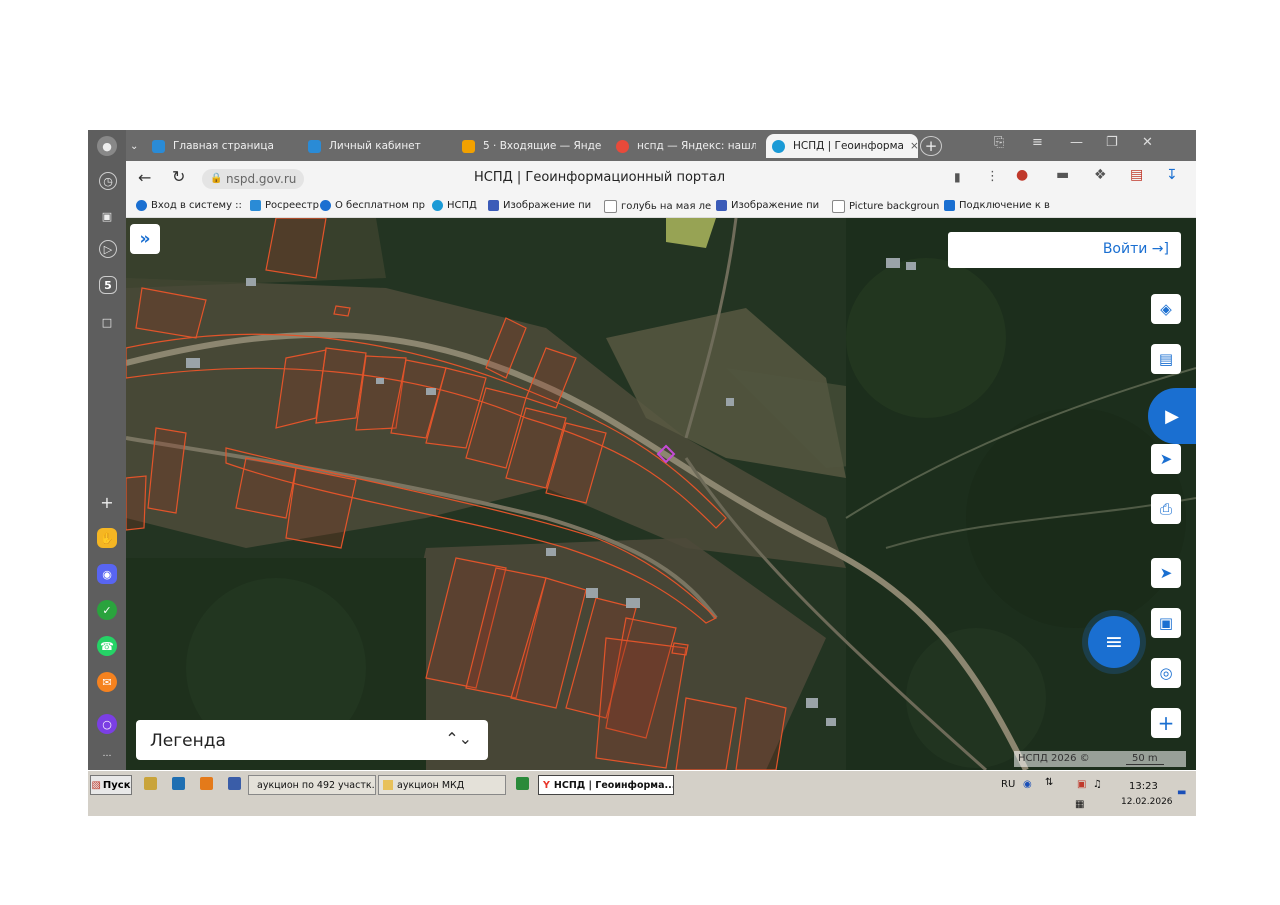 The image size is (1280, 905). What do you see at coordinates (999, 142) in the screenshot?
I see `bookmark-page-icon: ⎘` at bounding box center [999, 142].